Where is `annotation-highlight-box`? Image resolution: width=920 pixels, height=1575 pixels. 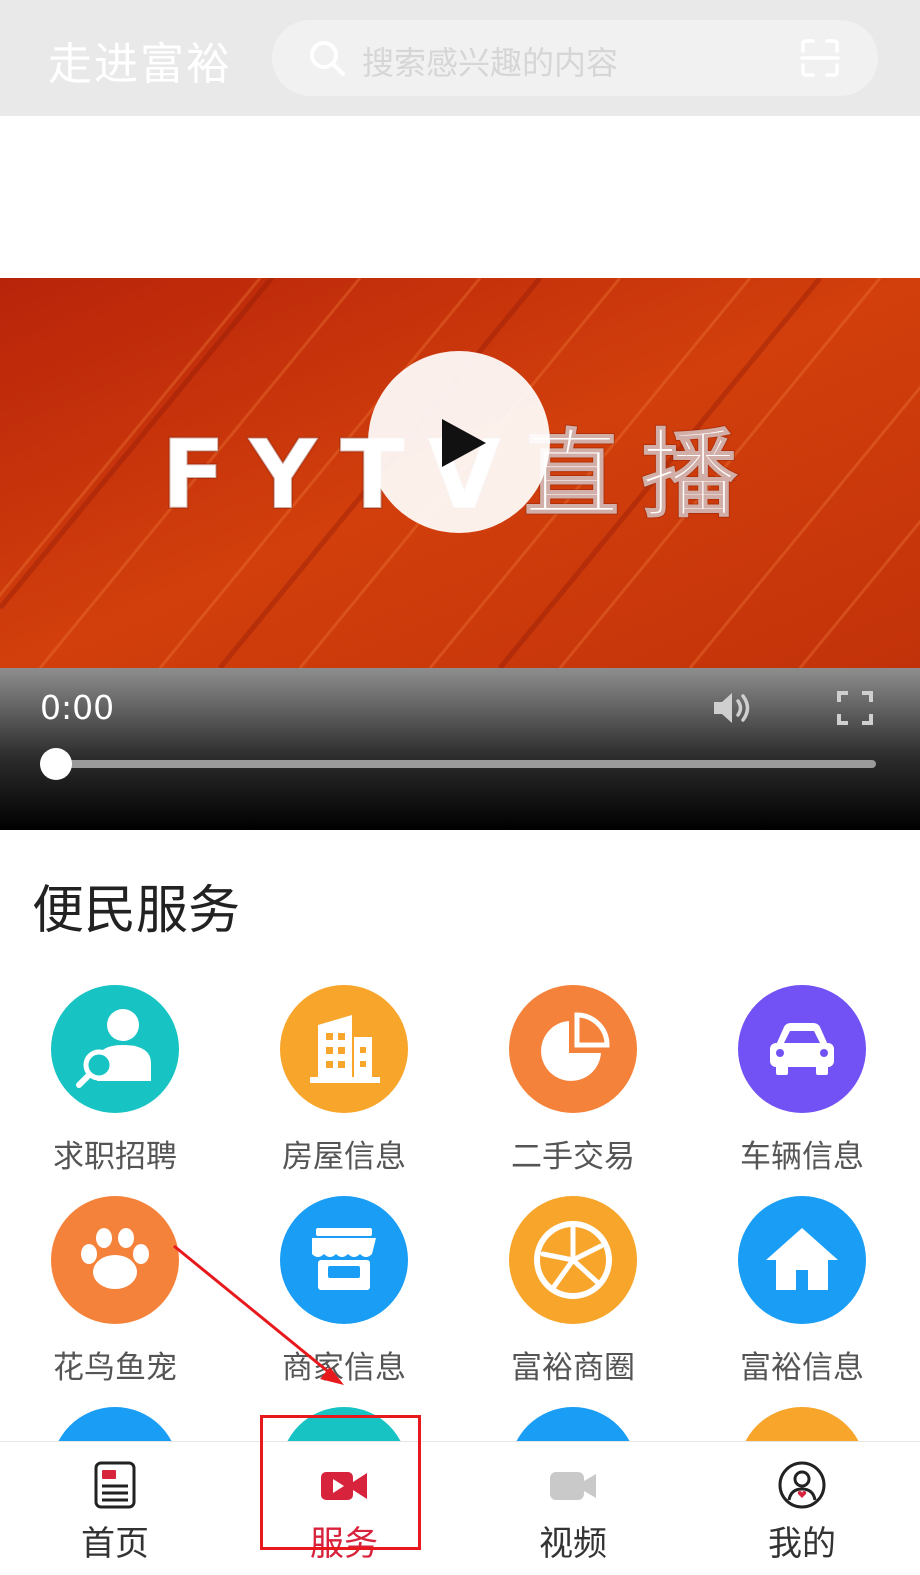
annotation-highlight-box is located at coordinates (340, 1482).